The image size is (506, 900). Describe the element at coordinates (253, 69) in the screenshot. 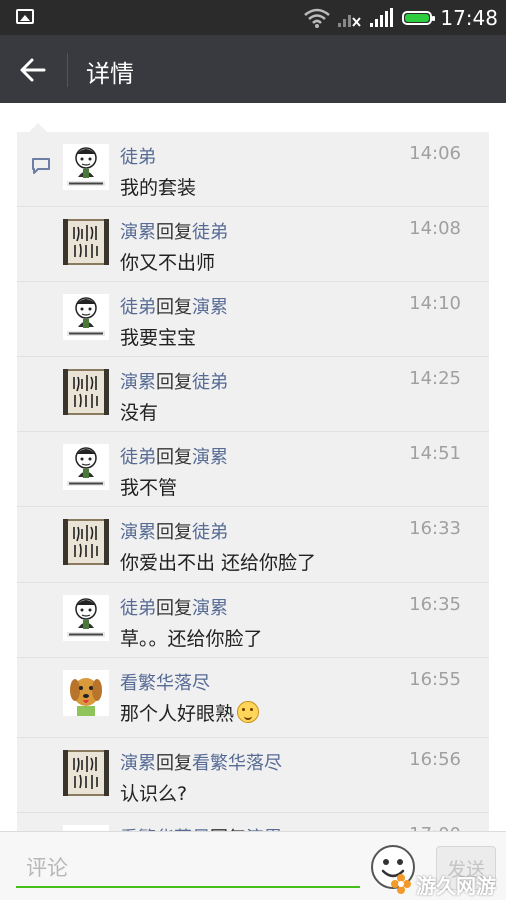

I see `app-bar: 详情` at that location.